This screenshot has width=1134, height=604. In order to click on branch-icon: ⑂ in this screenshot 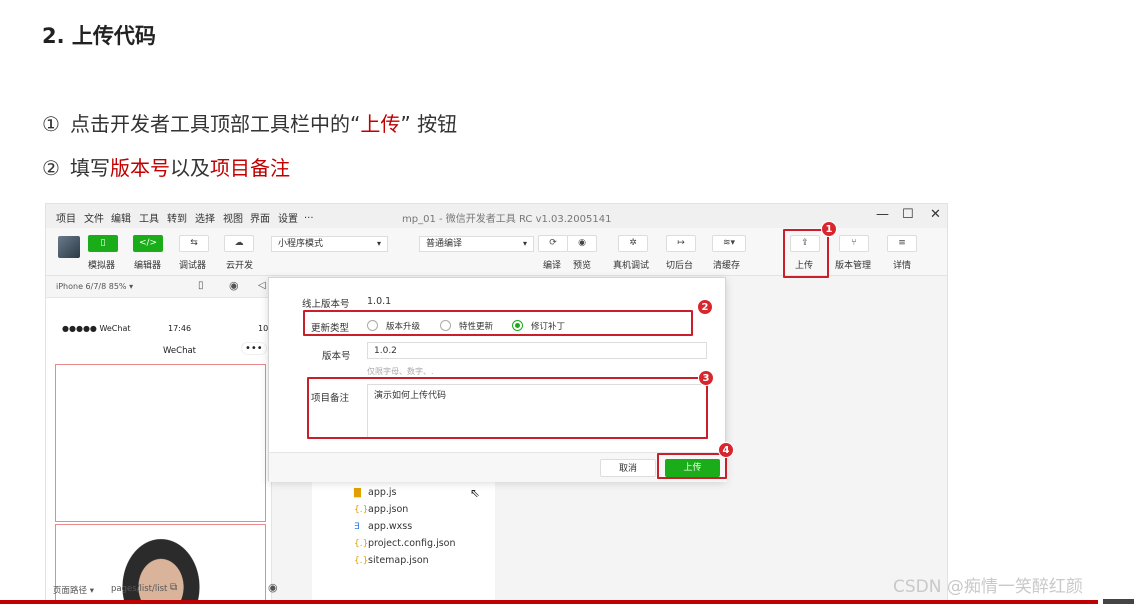, I will do `click(854, 243)`.